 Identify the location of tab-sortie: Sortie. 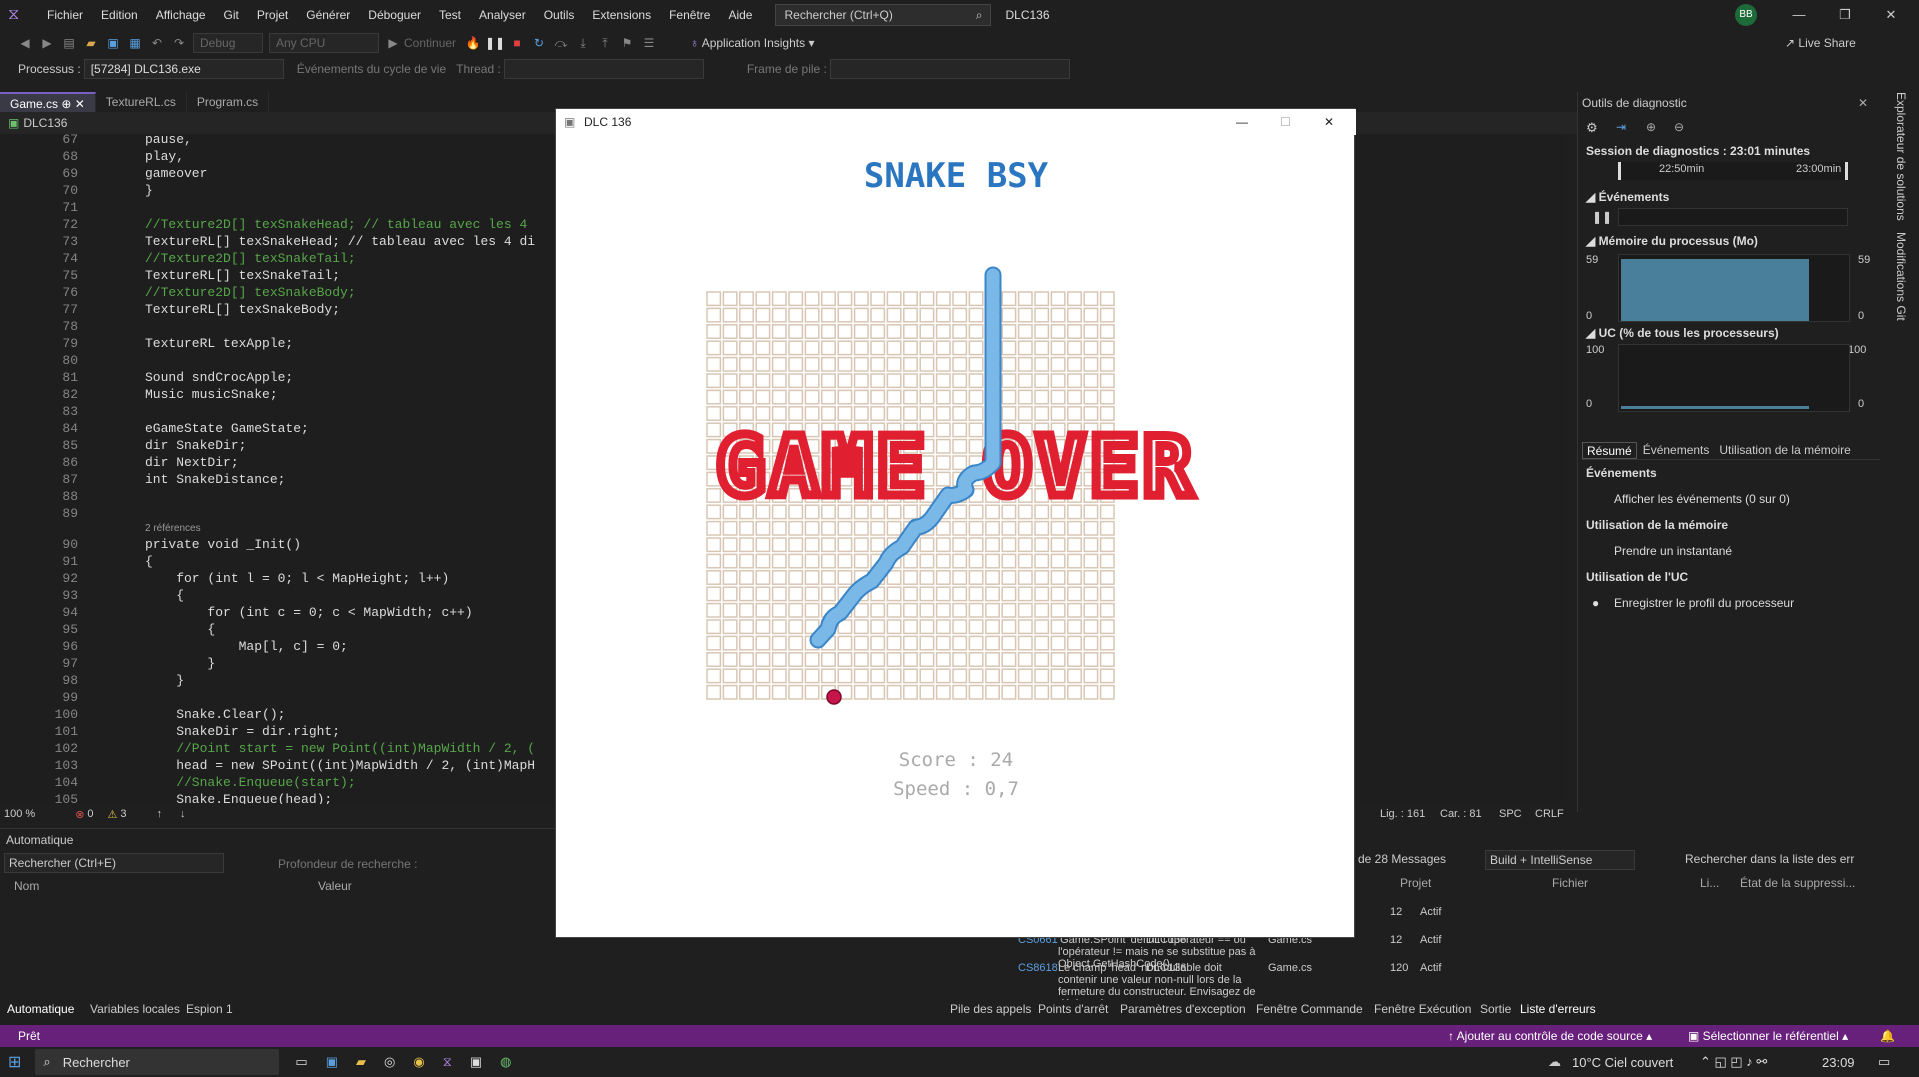
(1495, 1009).